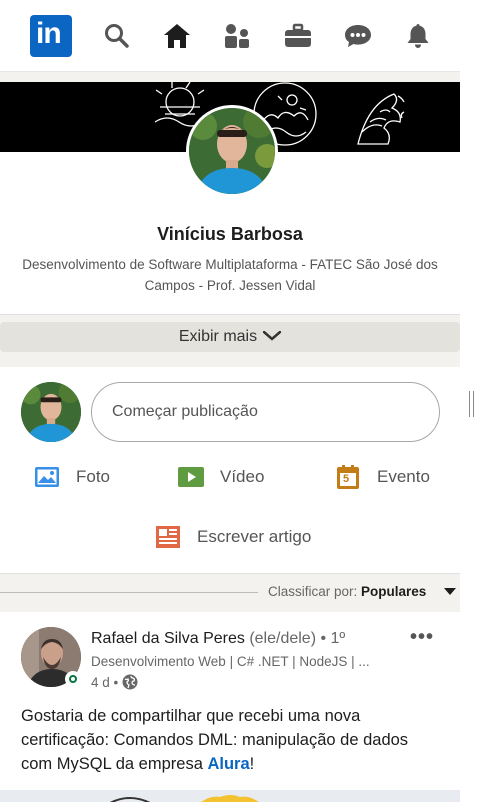 This screenshot has width=481, height=802. Describe the element at coordinates (450, 591) in the screenshot. I see `caret-down-icon` at that location.